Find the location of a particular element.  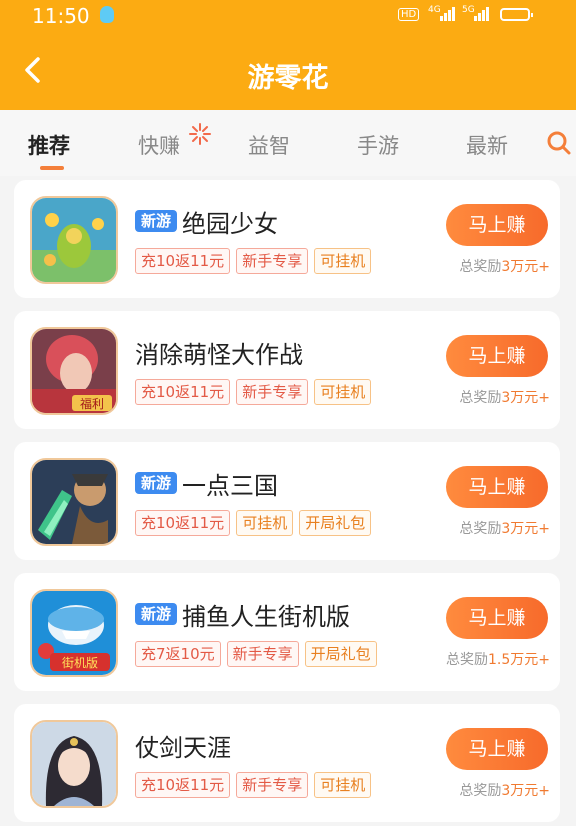

search-icon is located at coordinates (560, 144).